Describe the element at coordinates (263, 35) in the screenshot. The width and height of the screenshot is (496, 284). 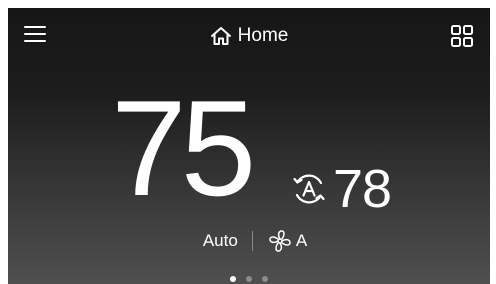
I see `location-title: Home` at that location.